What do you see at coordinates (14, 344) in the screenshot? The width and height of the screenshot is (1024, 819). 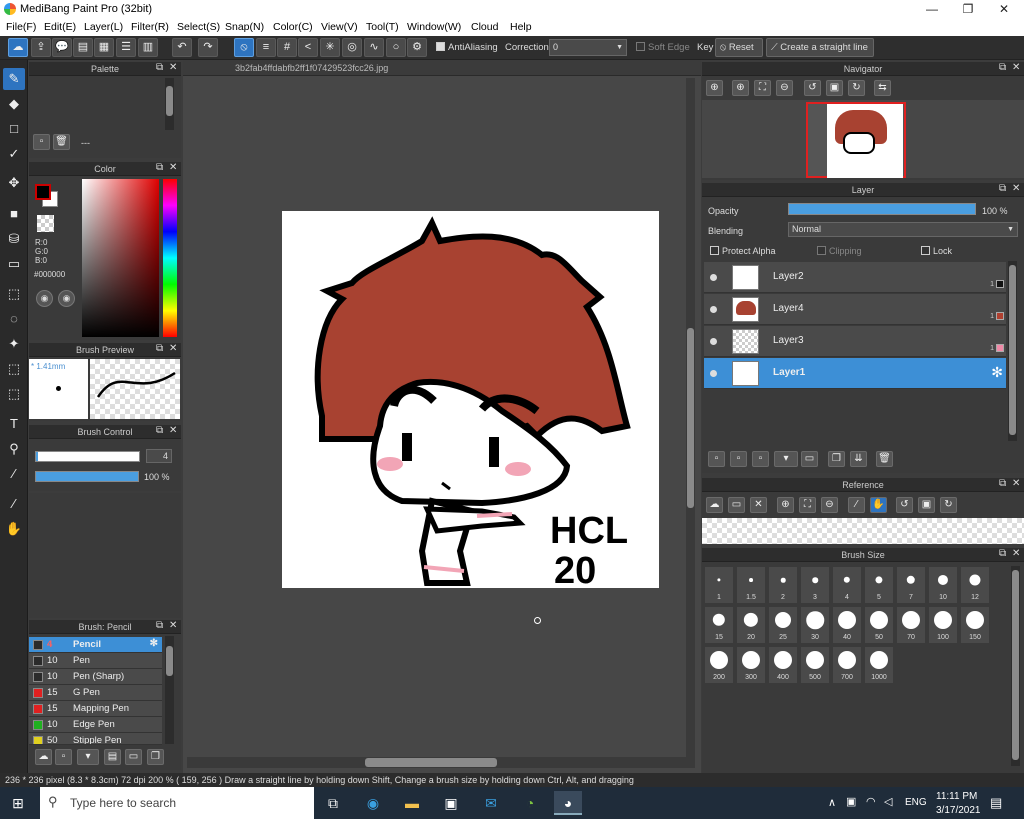 I see `magic-wand-tool-icon: ✦` at bounding box center [14, 344].